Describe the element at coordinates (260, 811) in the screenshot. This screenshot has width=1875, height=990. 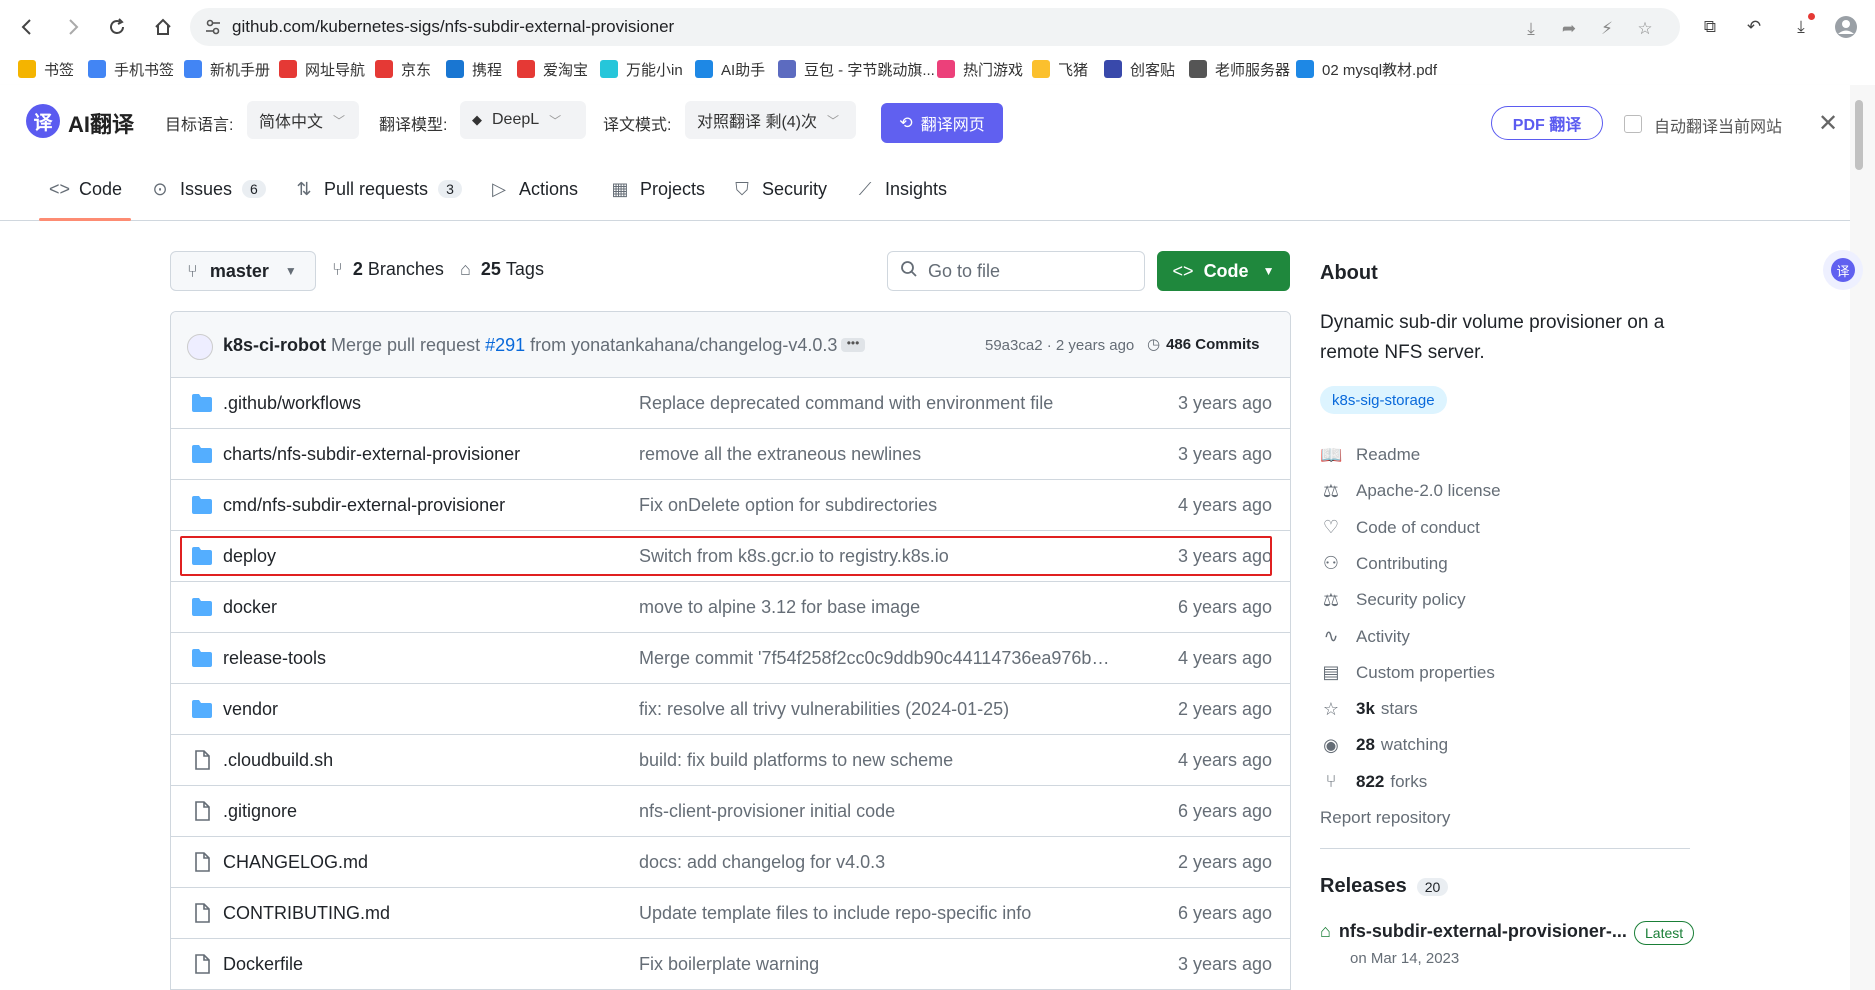
I see `file-name-link: .gitignore` at that location.